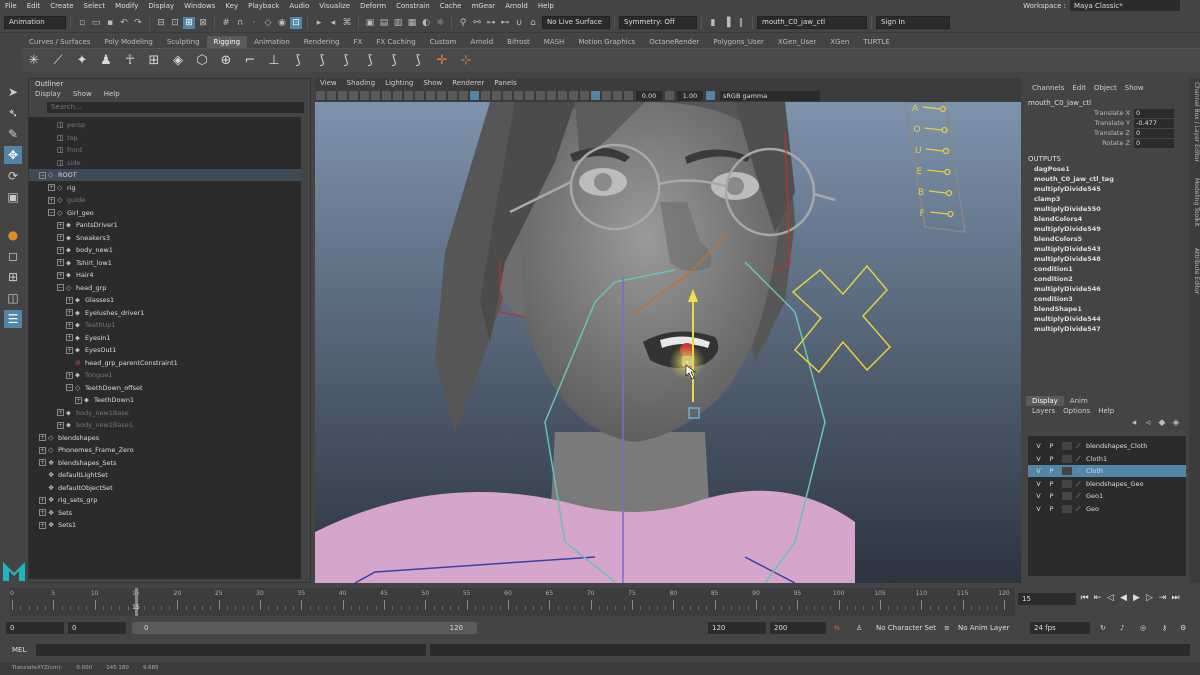 The height and width of the screenshot is (675, 1200). I want to click on hypershade-icon: ◐, so click(426, 23).